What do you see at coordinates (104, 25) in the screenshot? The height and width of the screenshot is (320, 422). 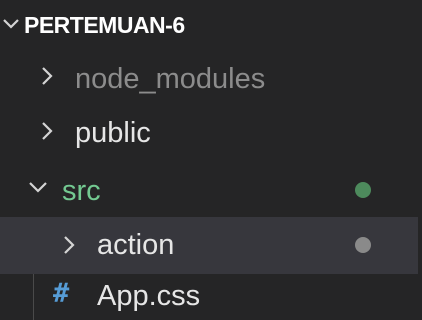 I see `workspace-title: PERTEMUAN-6` at bounding box center [104, 25].